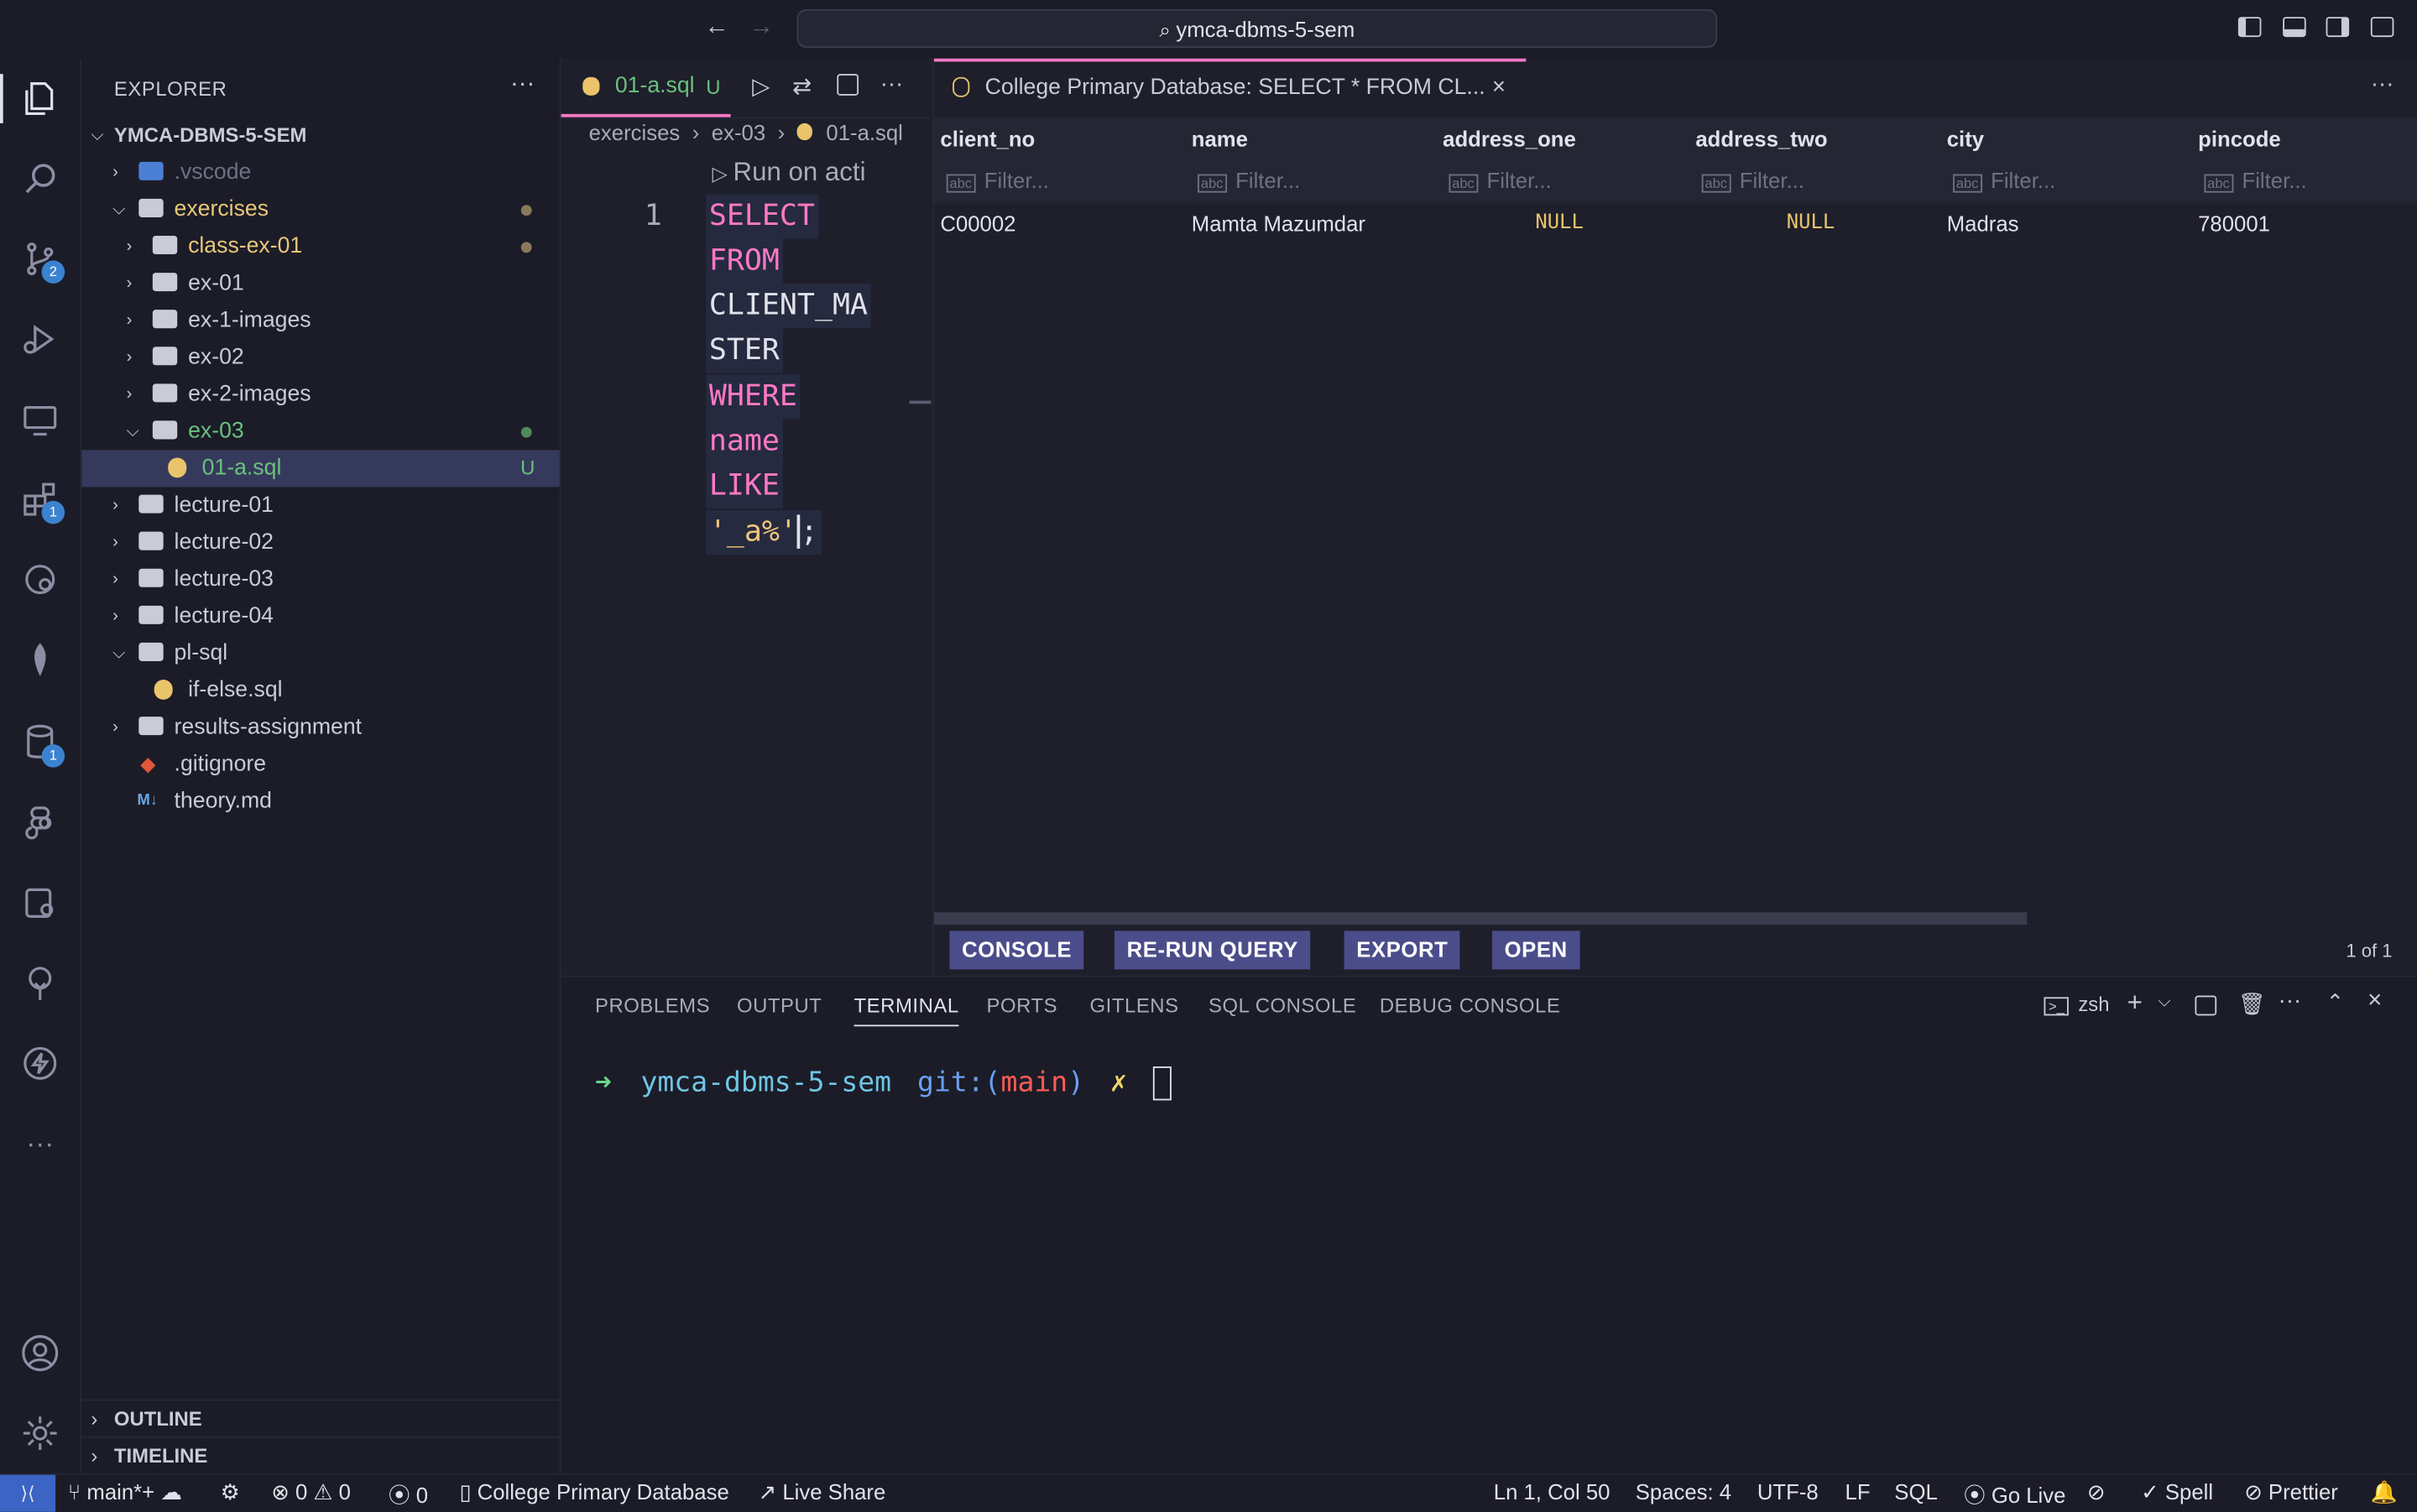 The image size is (2417, 1512). What do you see at coordinates (738, 132) in the screenshot?
I see `breadcrumb-item: ex-03` at bounding box center [738, 132].